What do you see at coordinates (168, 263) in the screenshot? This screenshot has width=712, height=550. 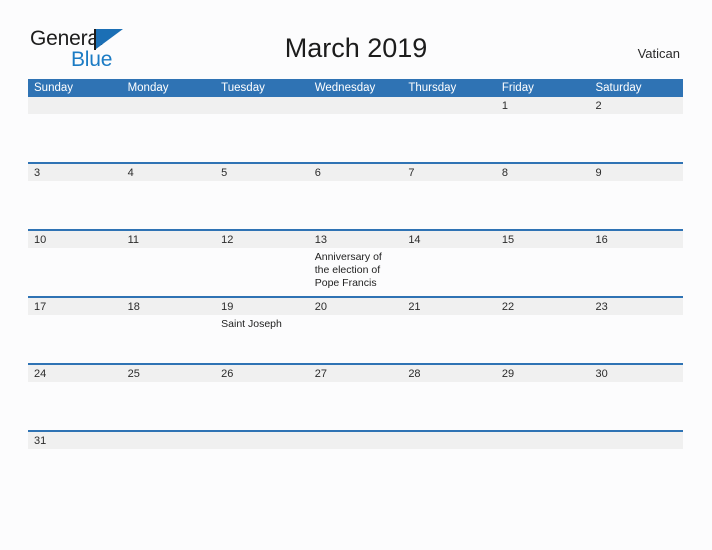 I see `calendar-day-cell-11: 11` at bounding box center [168, 263].